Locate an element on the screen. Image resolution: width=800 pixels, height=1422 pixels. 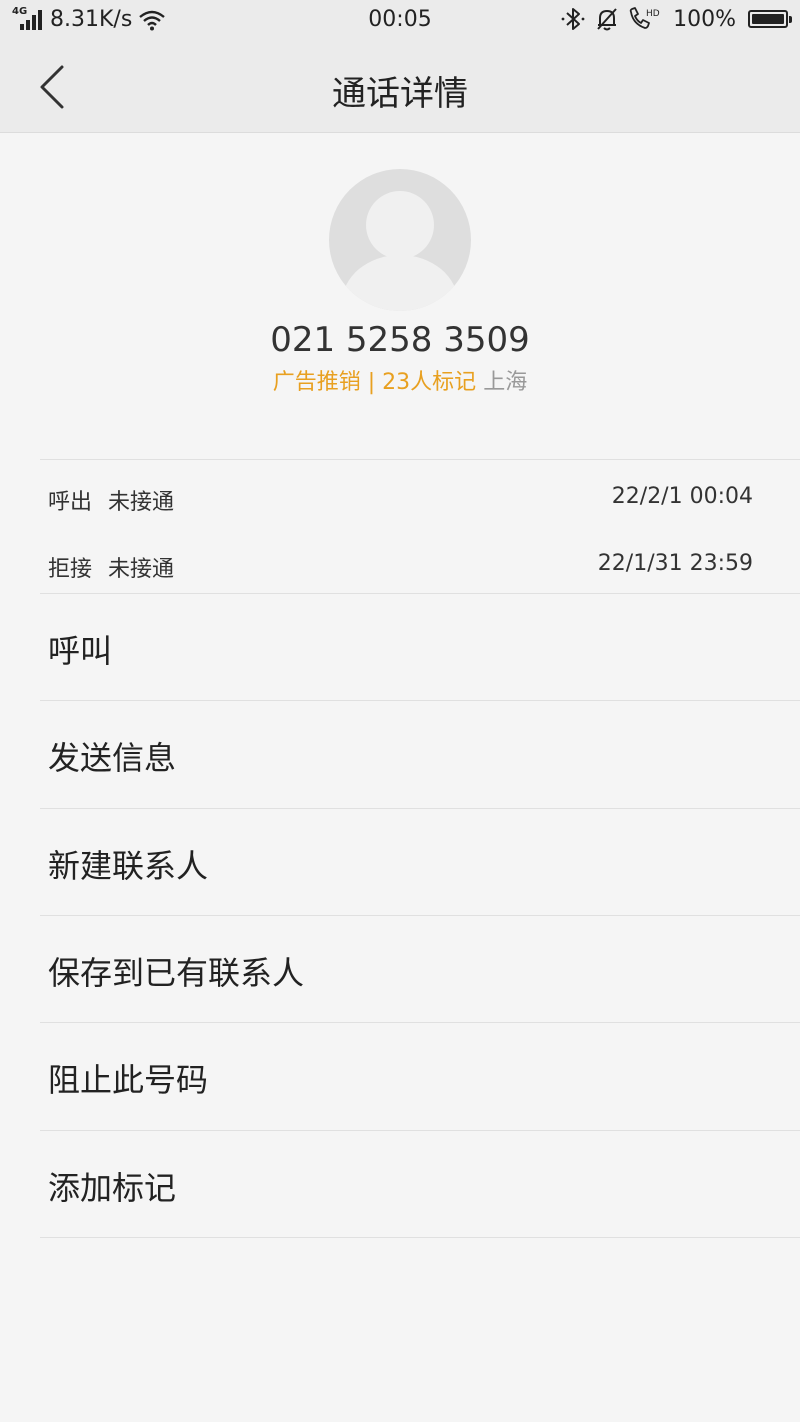
save-to-existing-contact-action: 保存到已有联系人 is located at coordinates (400, 969).